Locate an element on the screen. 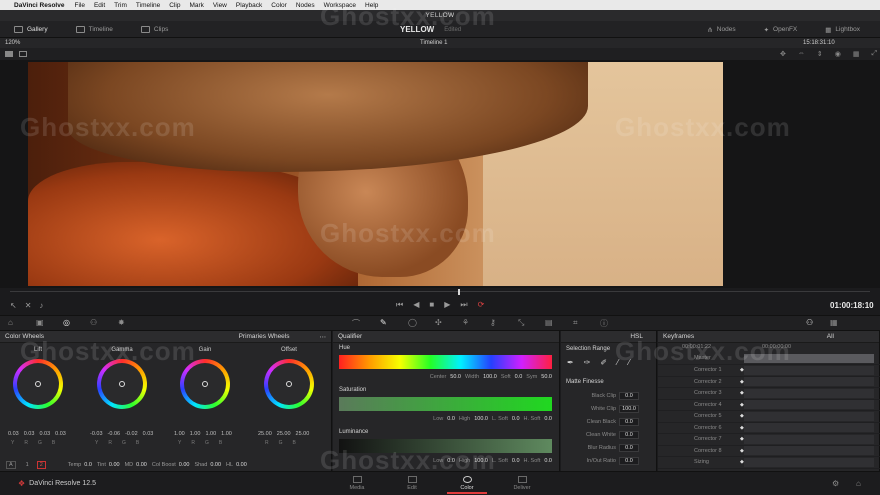  keyframe-row-corrector-1: Corrector 1 ◆ is located at coordinates (769, 371).